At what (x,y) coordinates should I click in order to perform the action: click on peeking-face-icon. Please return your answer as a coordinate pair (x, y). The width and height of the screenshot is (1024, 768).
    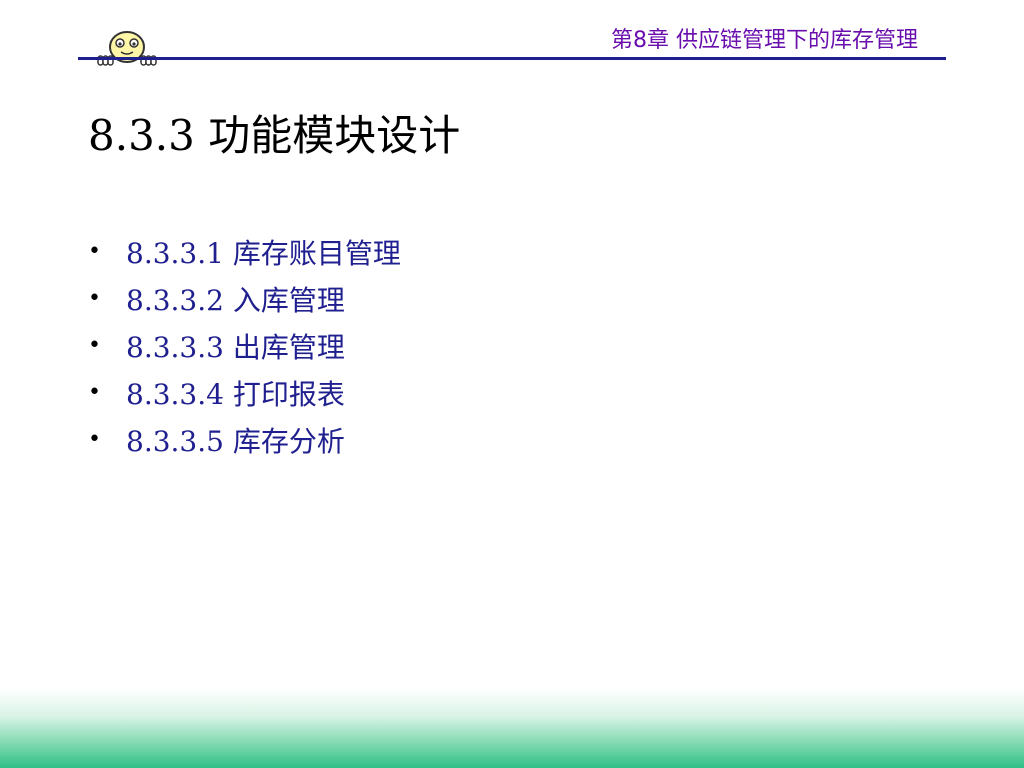
    Looking at the image, I should click on (127, 48).